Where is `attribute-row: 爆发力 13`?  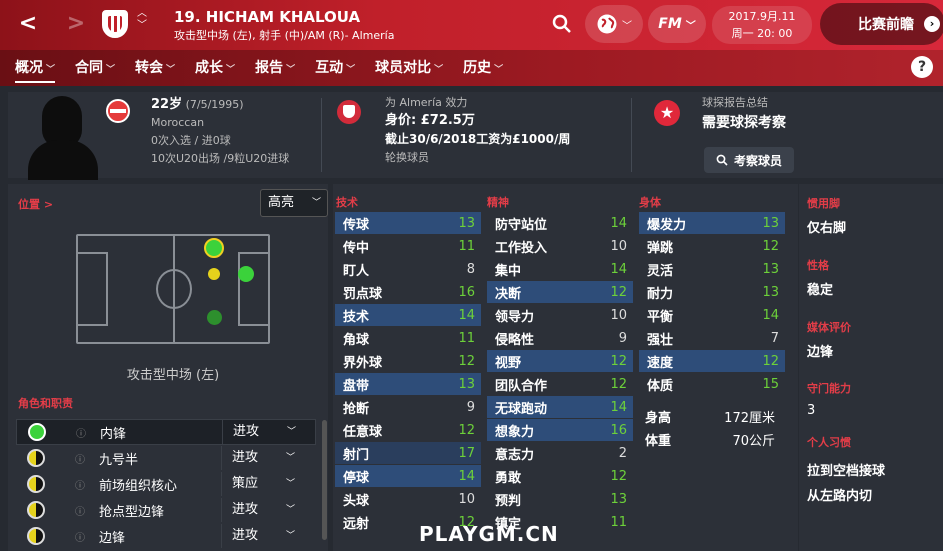
attribute-row: 爆发力 13 is located at coordinates (712, 223).